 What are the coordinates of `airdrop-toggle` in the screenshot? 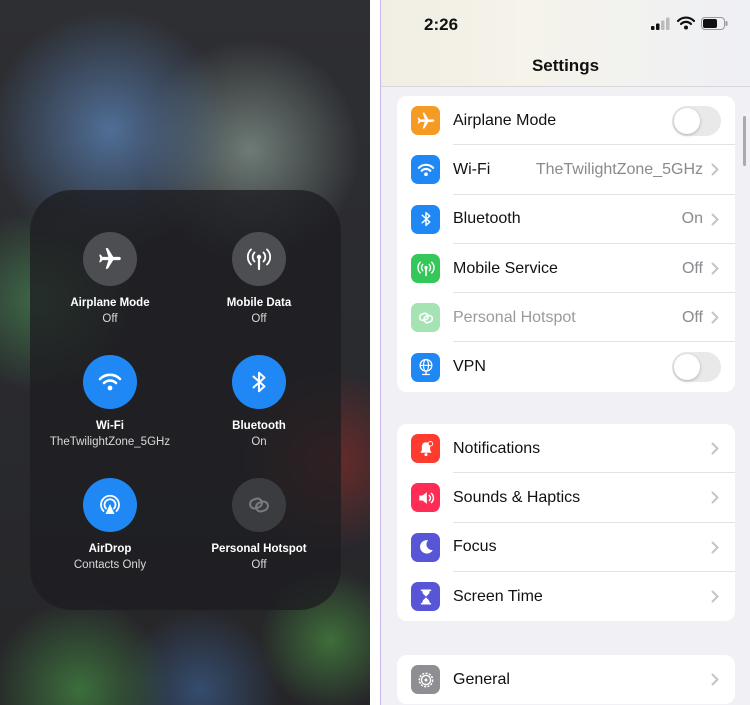 It's located at (110, 505).